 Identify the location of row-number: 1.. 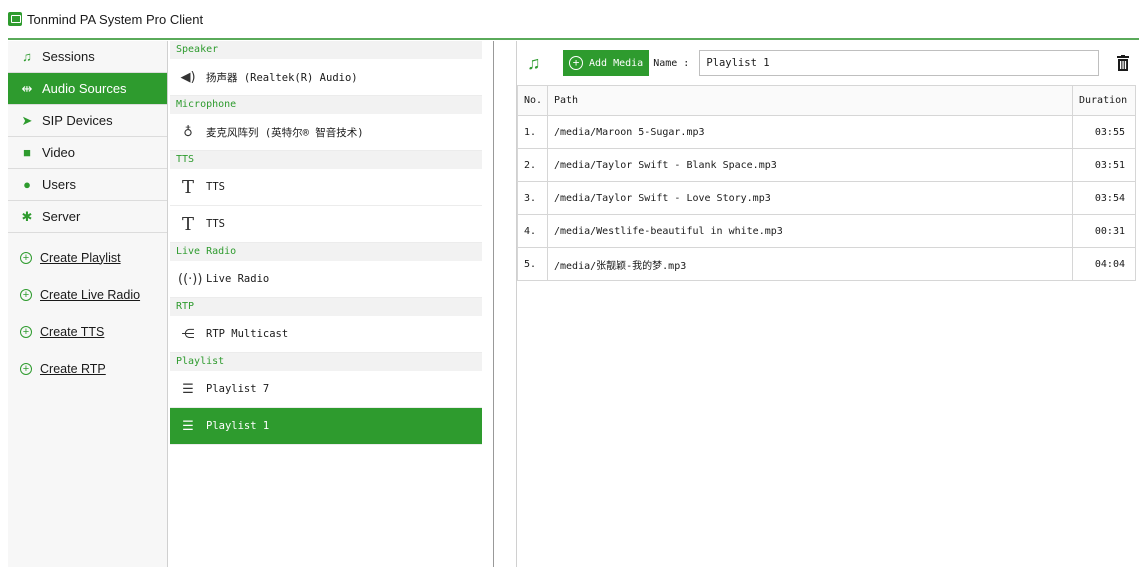
(532, 132).